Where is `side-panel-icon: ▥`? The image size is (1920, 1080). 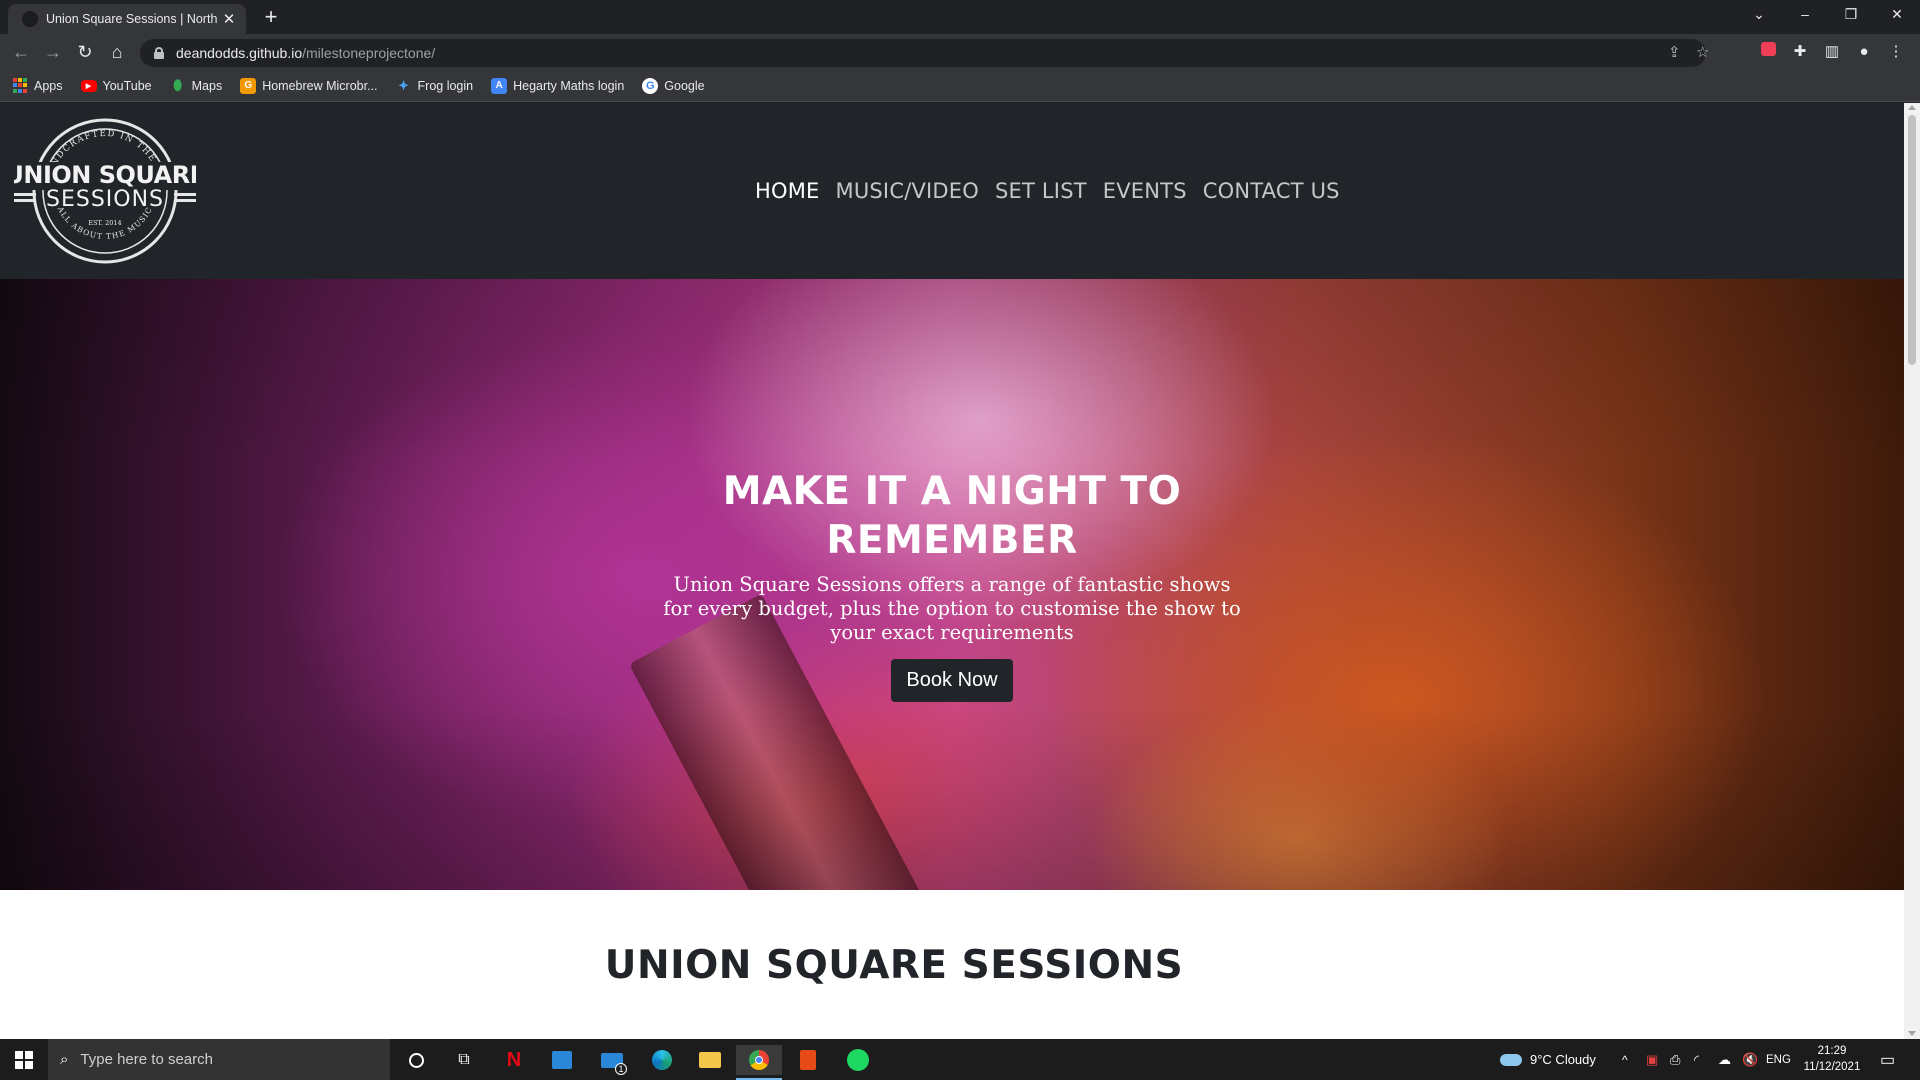
side-panel-icon: ▥ is located at coordinates (1832, 52).